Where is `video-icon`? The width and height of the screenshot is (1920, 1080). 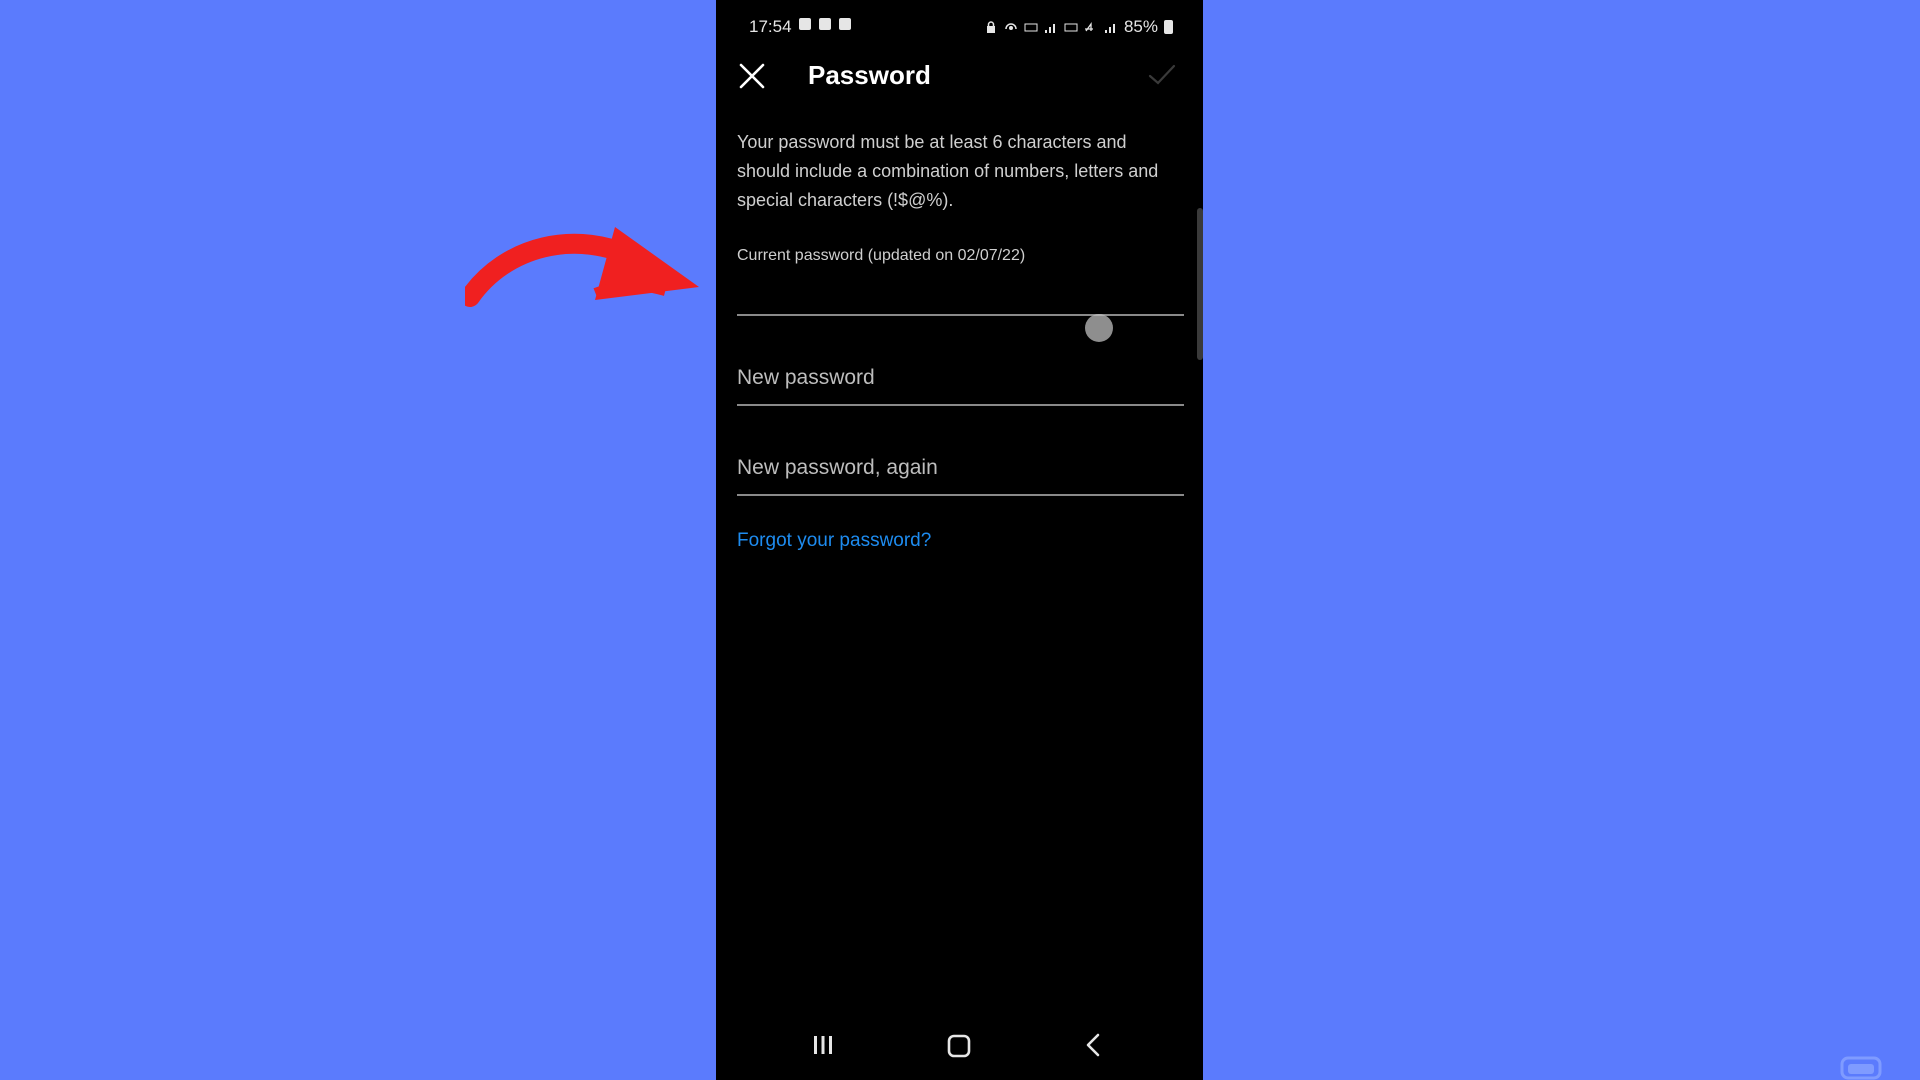
video-icon is located at coordinates (805, 24).